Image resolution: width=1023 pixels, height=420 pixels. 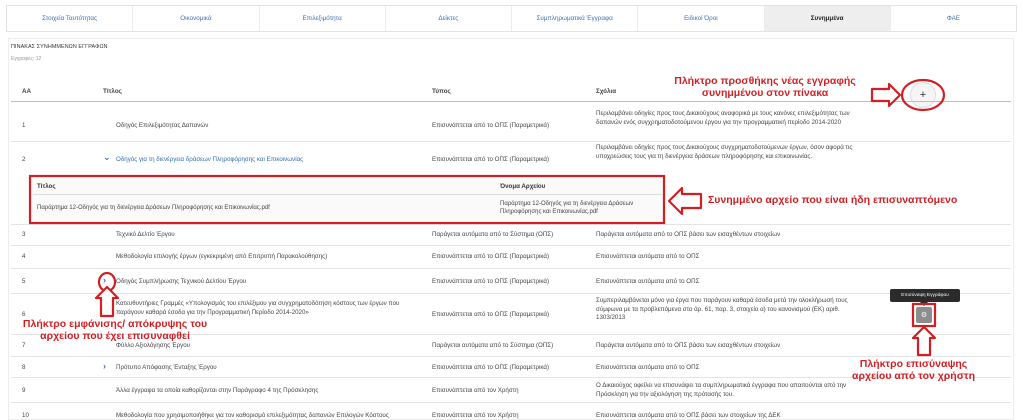 What do you see at coordinates (886, 95) in the screenshot?
I see `arrow-right-icon` at bounding box center [886, 95].